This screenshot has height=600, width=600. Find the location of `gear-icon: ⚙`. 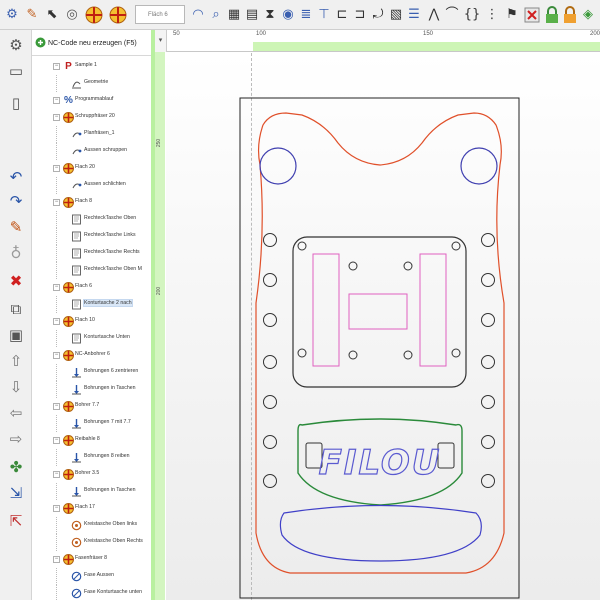

gear-icon: ⚙ is located at coordinates (16, 45).